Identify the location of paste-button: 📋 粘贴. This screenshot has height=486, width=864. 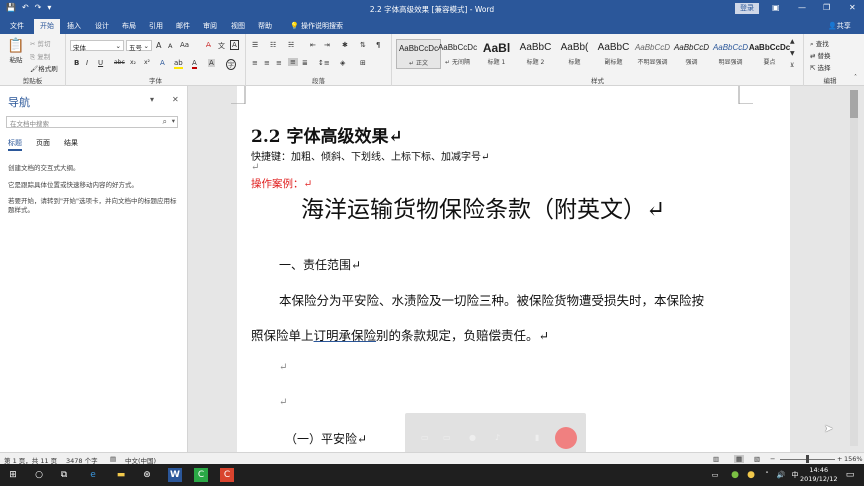
(16, 51).